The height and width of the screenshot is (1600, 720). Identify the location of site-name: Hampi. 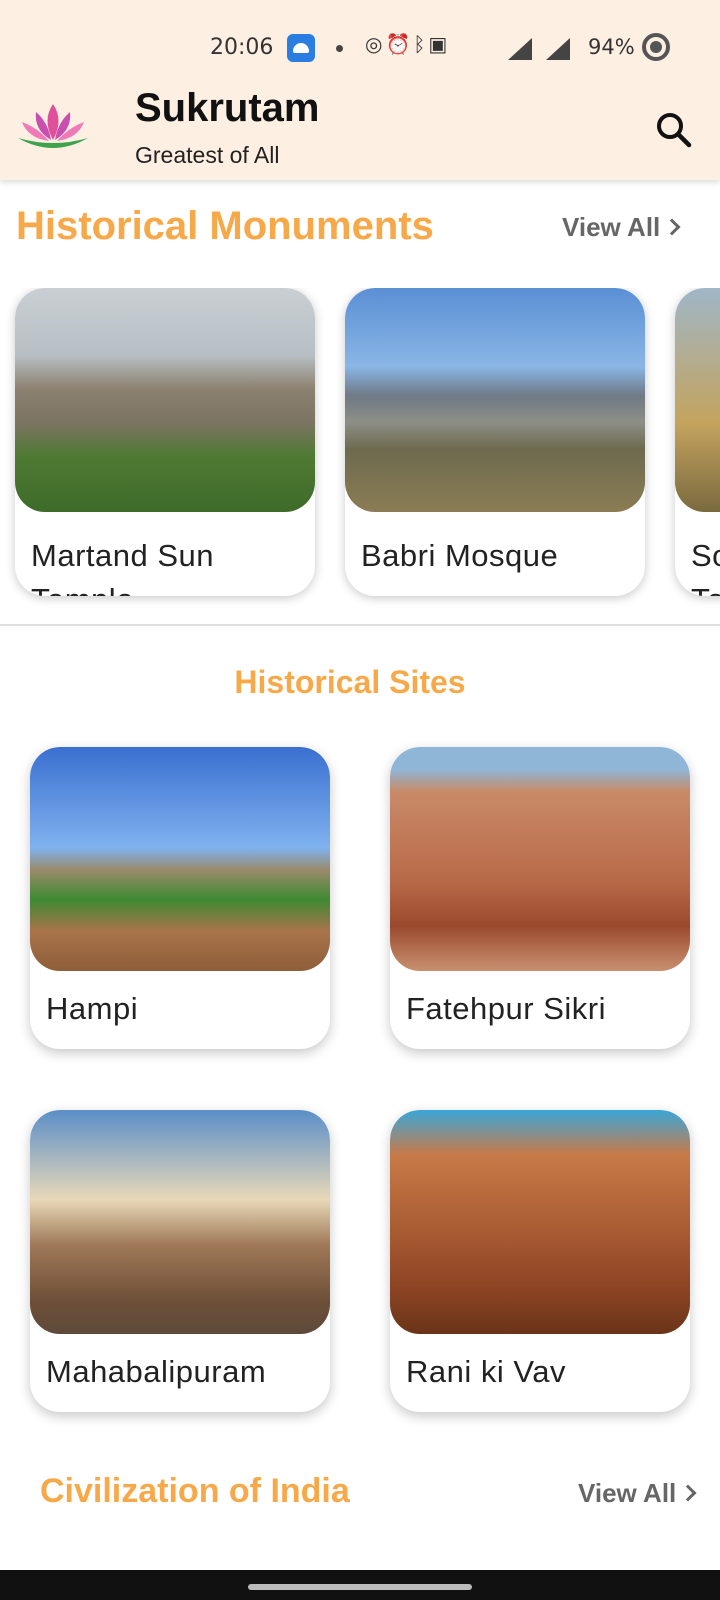
(92, 1008).